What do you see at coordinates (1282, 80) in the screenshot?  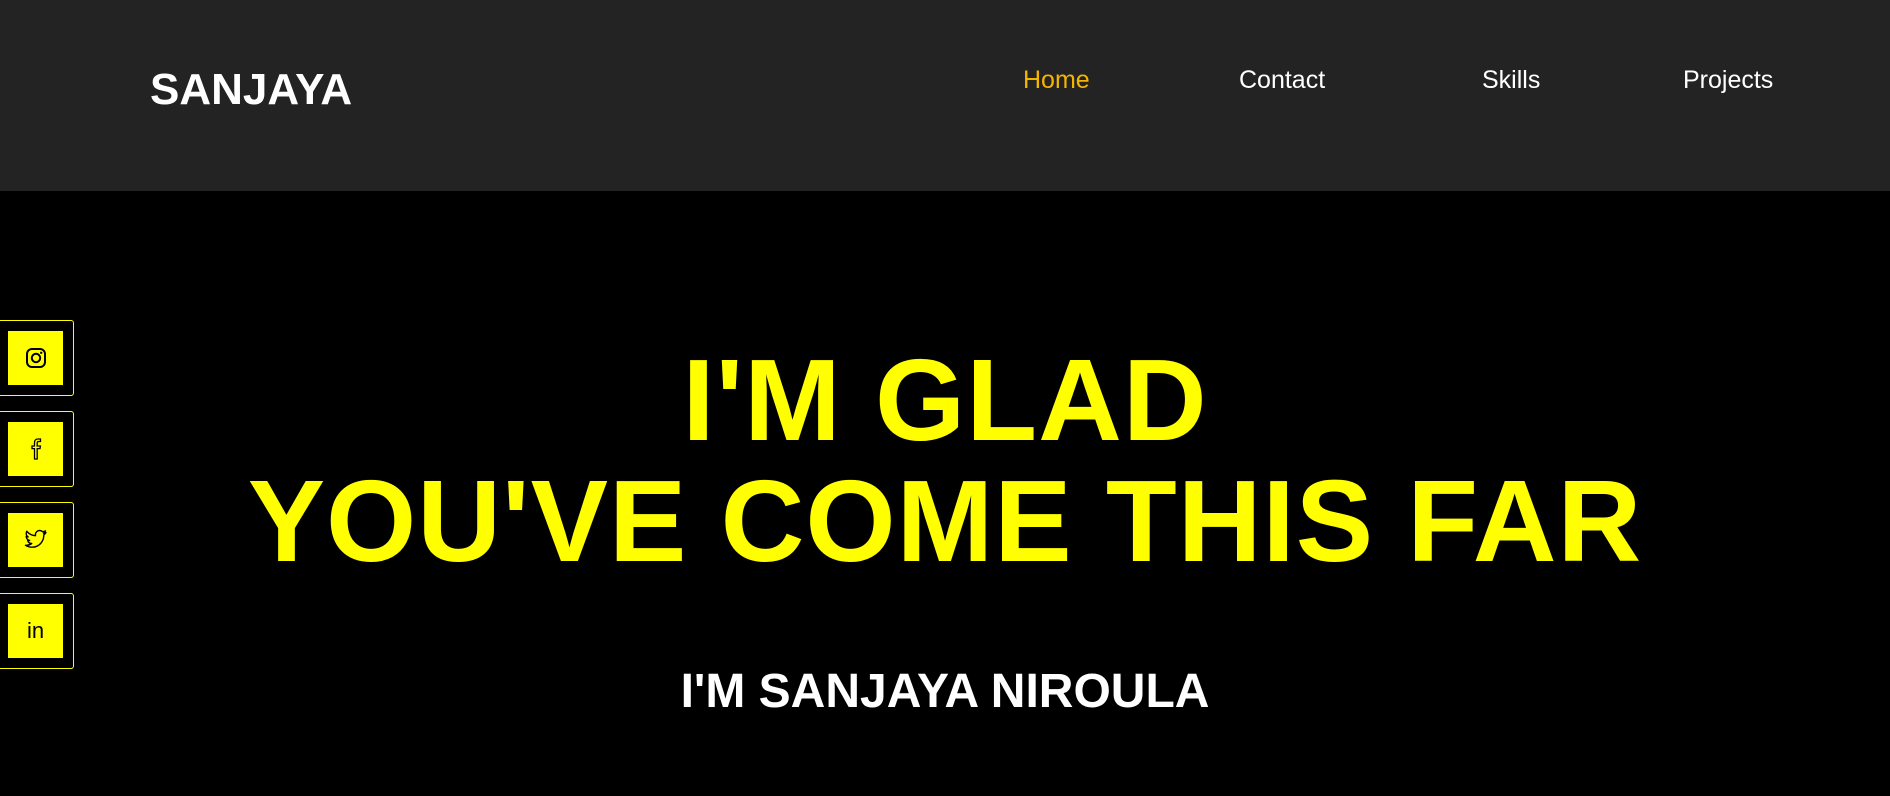 I see `nav-contact-link: Contact` at bounding box center [1282, 80].